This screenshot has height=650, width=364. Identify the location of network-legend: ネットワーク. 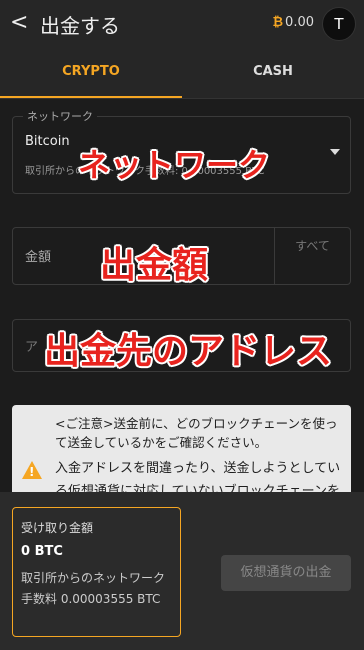
(60, 116).